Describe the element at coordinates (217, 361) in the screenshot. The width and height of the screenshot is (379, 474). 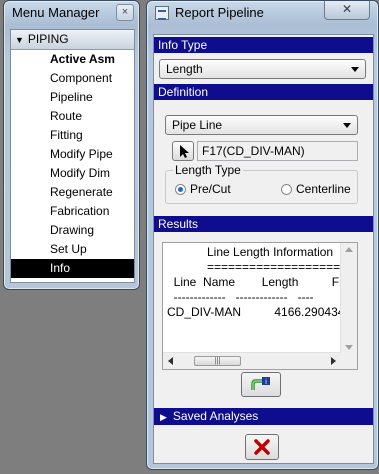
I see `horizontal-scroll-thumb: |||` at that location.